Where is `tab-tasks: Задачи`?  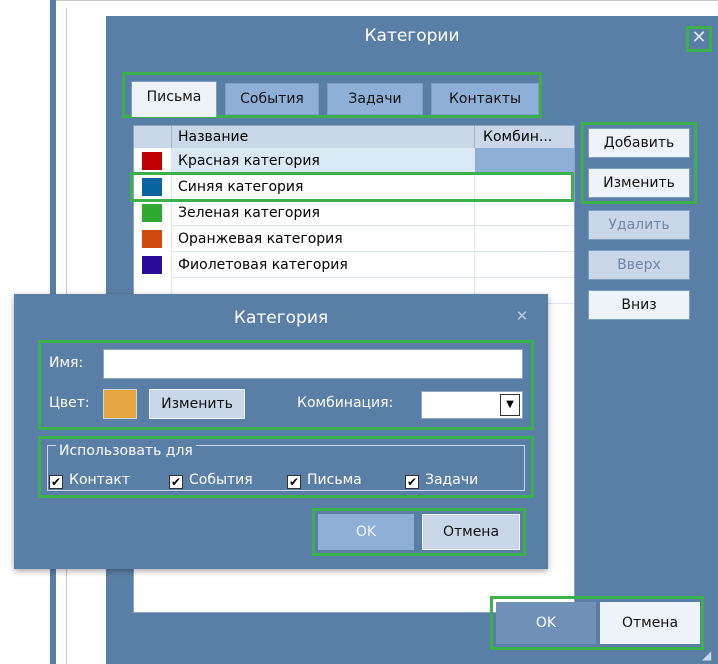
tab-tasks: Задачи is located at coordinates (375, 99).